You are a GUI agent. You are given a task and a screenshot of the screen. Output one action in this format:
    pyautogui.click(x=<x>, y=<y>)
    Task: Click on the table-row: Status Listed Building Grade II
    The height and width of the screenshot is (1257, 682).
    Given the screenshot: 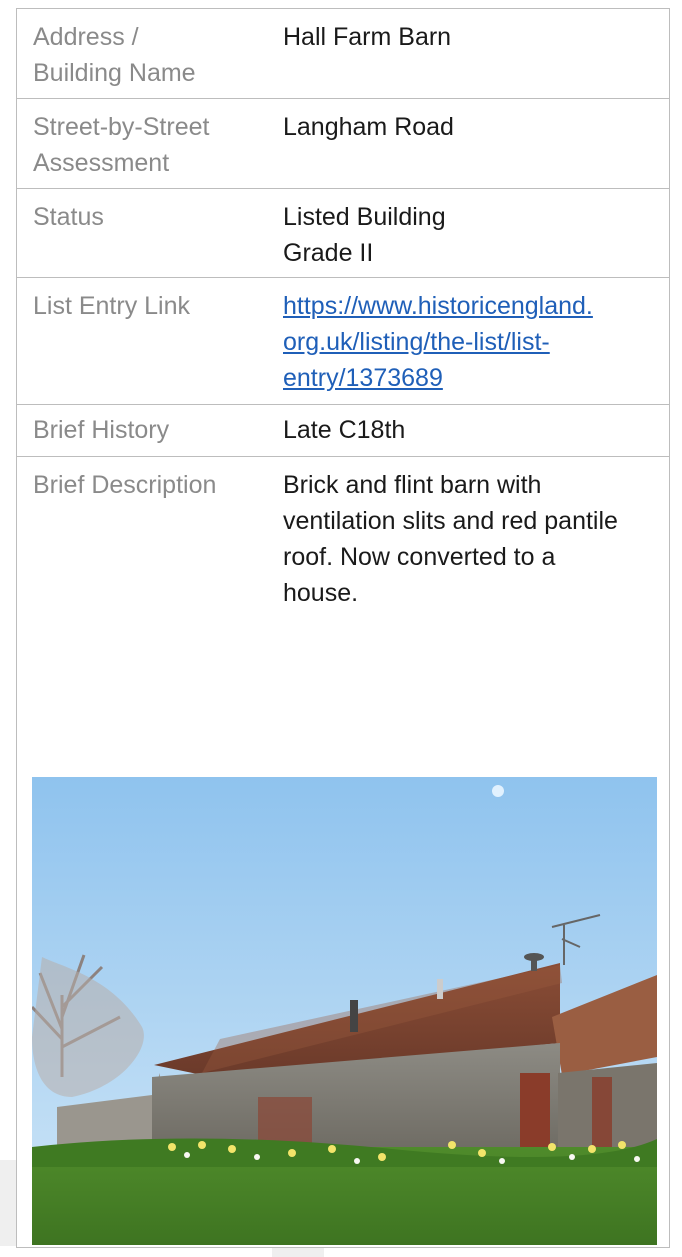 What is the action you would take?
    pyautogui.click(x=343, y=233)
    